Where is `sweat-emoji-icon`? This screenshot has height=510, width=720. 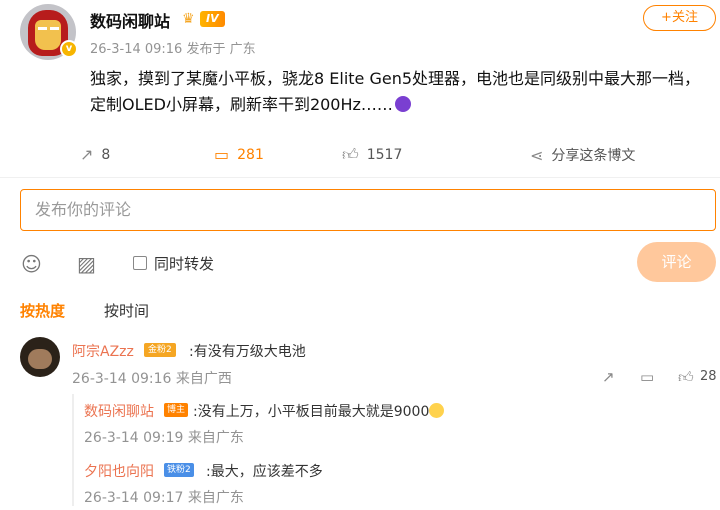
sweat-emoji-icon is located at coordinates (437, 410).